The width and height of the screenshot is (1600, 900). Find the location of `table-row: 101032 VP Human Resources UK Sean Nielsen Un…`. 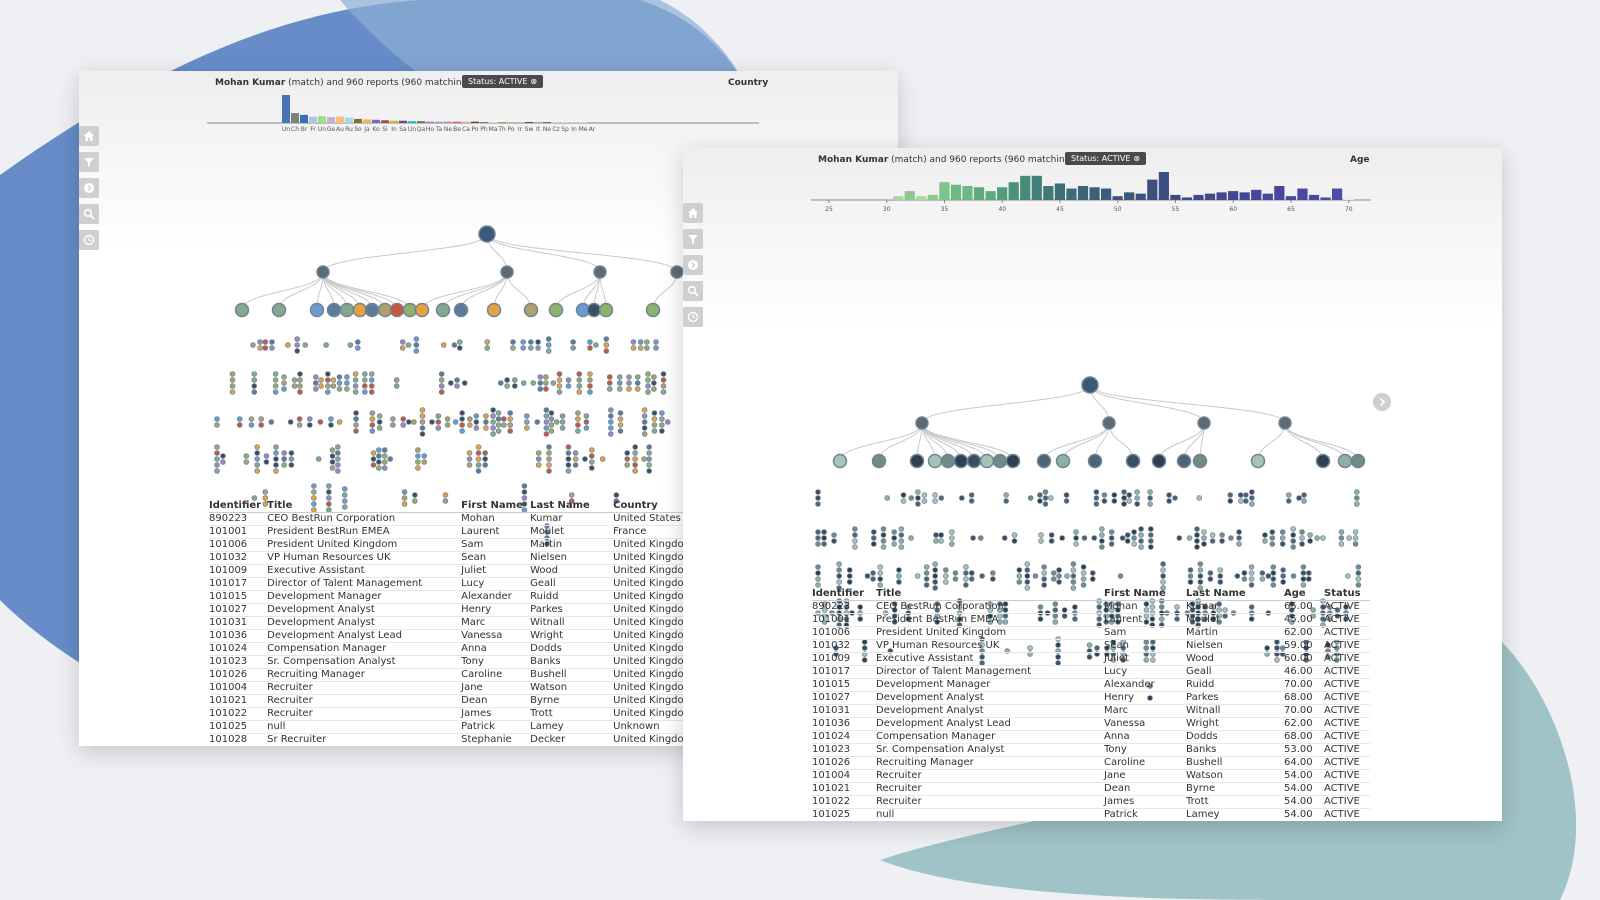

table-row: 101032 VP Human Resources UK Sean Nielsen Un… is located at coordinates (449, 558).